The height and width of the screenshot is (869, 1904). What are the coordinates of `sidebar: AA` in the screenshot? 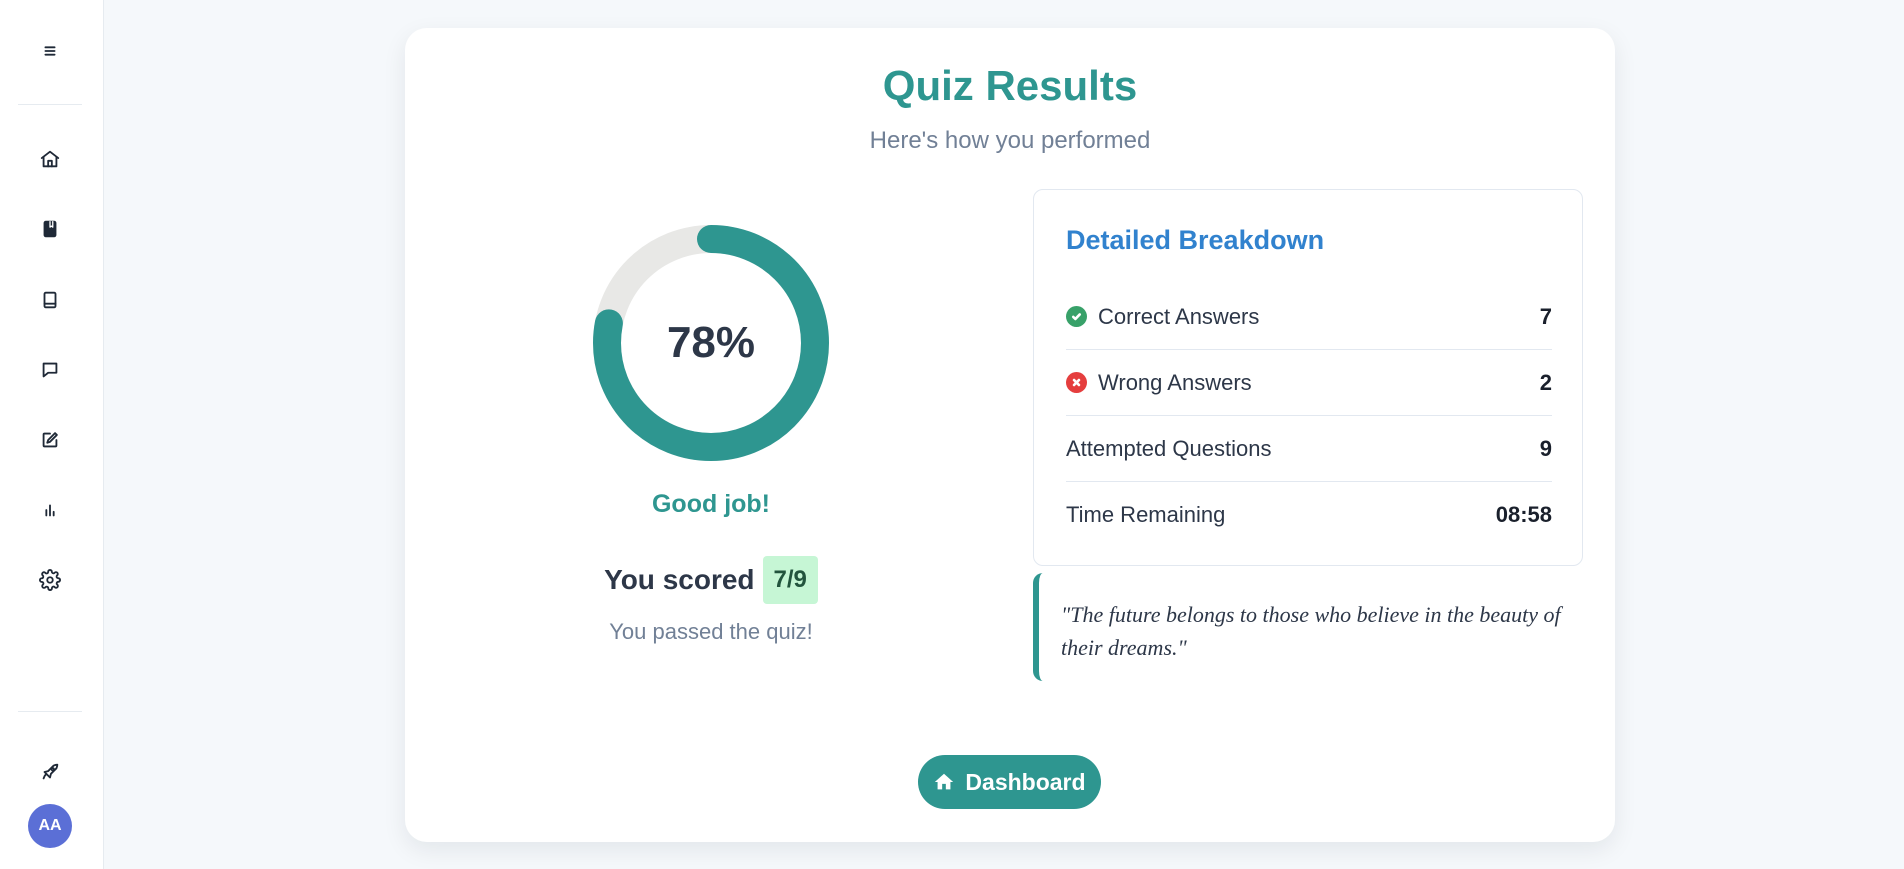 It's located at (52, 434).